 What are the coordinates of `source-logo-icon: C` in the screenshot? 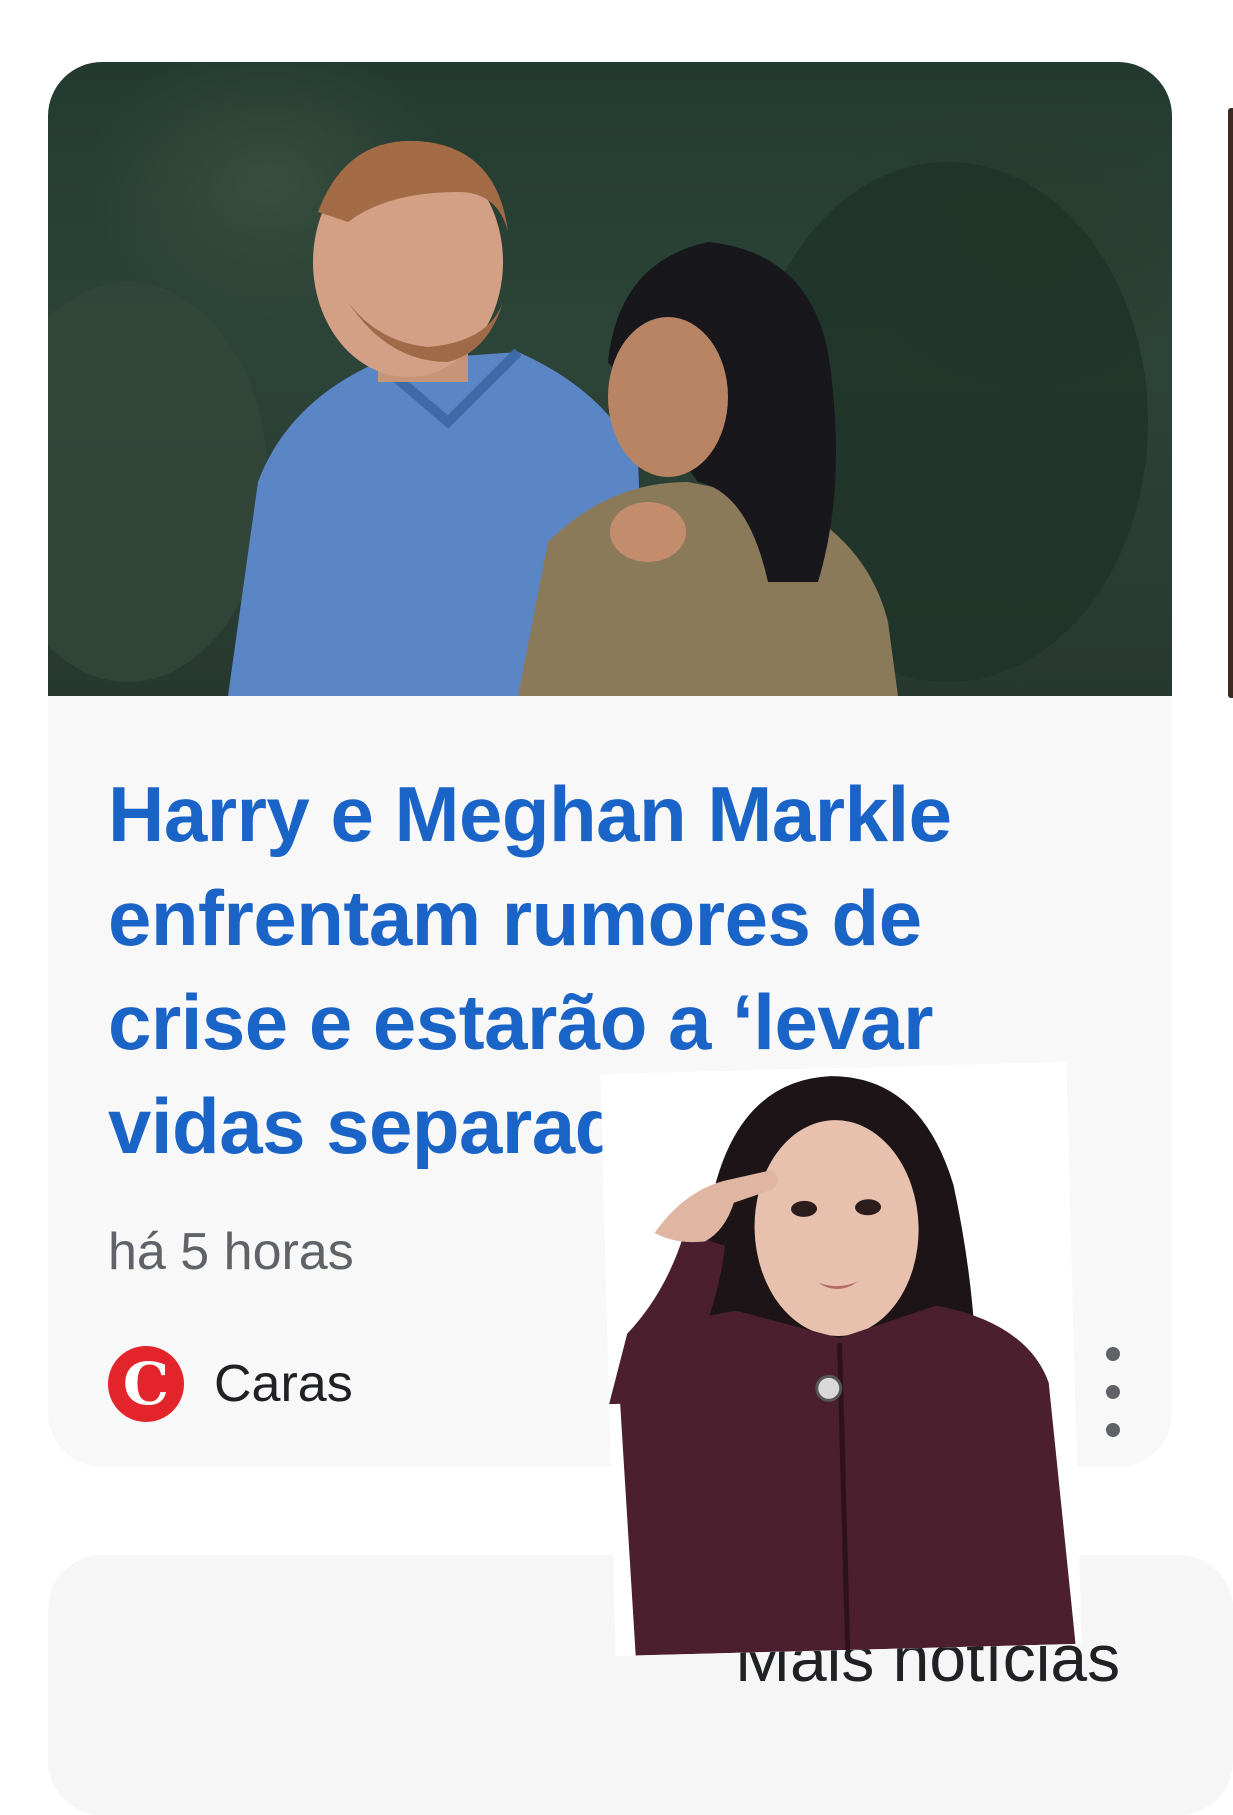 It's located at (146, 1384).